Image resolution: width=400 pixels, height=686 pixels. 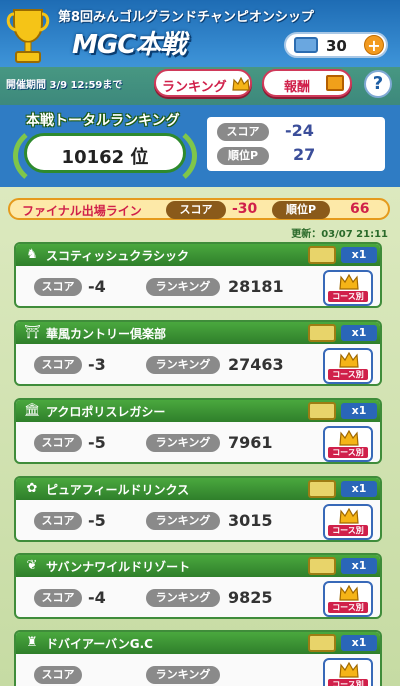 What do you see at coordinates (198, 643) in the screenshot?
I see `course-card-header: ♜ ドバイアーバンG.C x1` at bounding box center [198, 643].